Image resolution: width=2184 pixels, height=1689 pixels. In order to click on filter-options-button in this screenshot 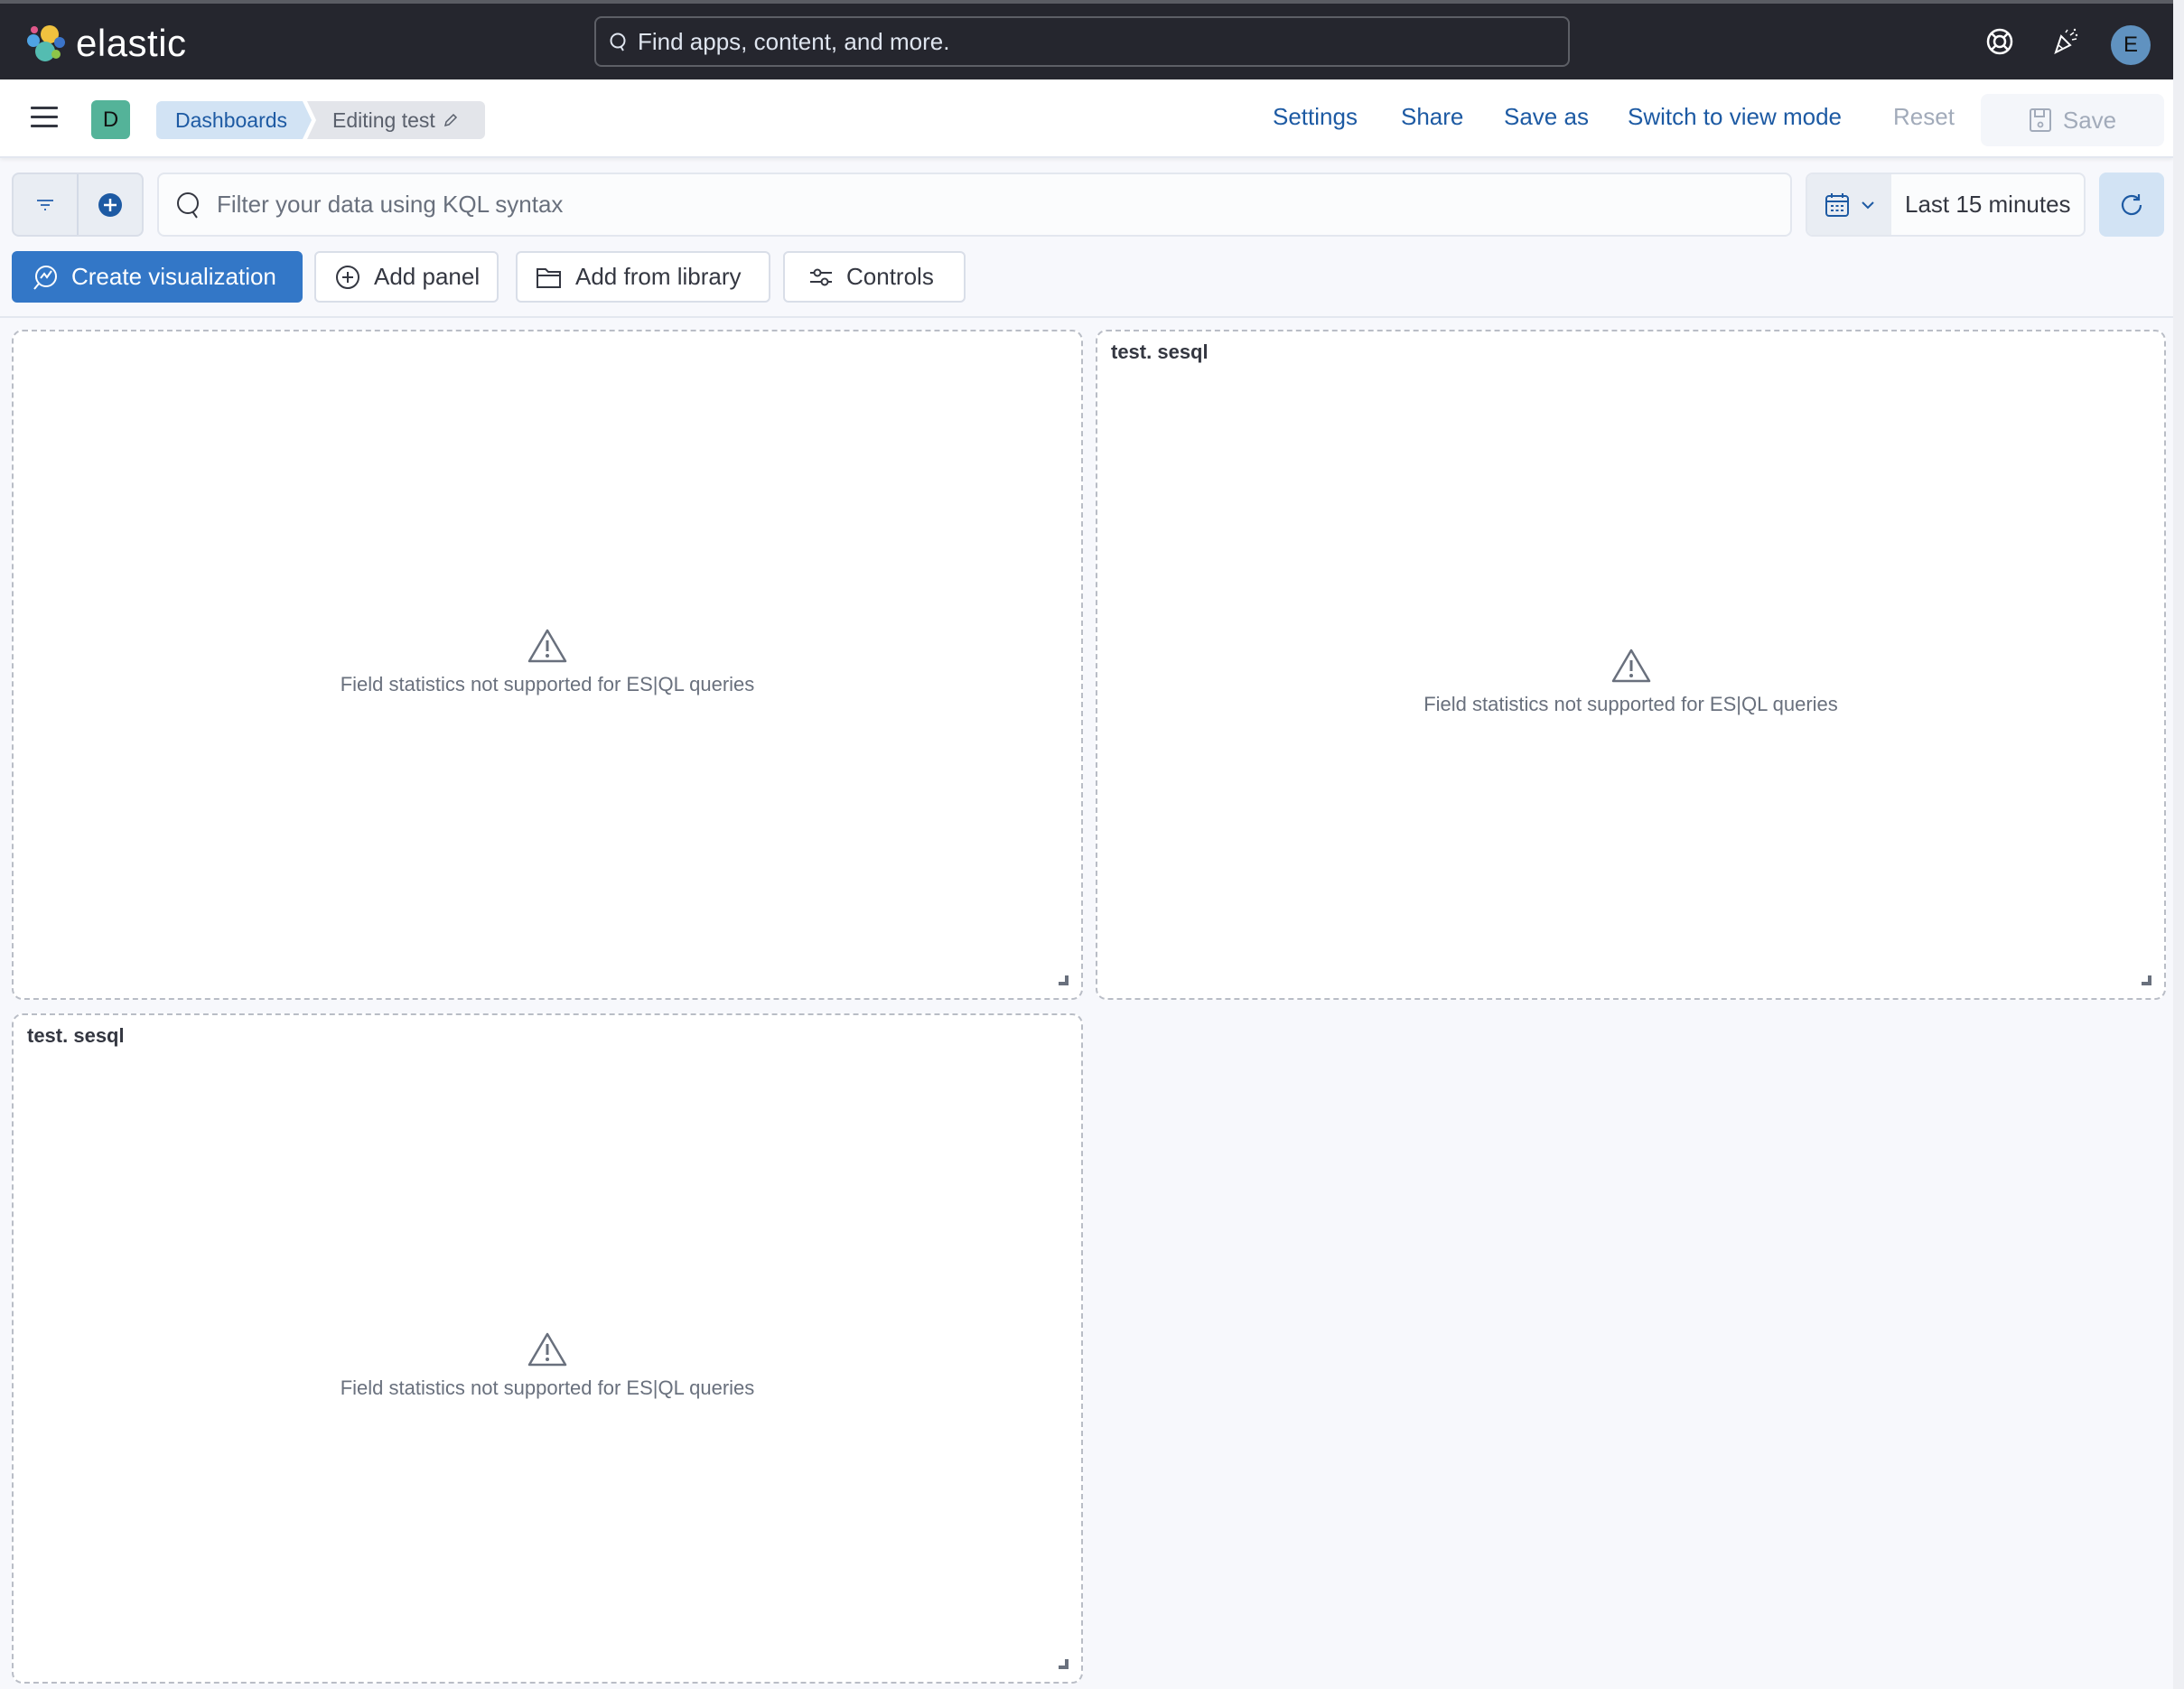, I will do `click(46, 204)`.